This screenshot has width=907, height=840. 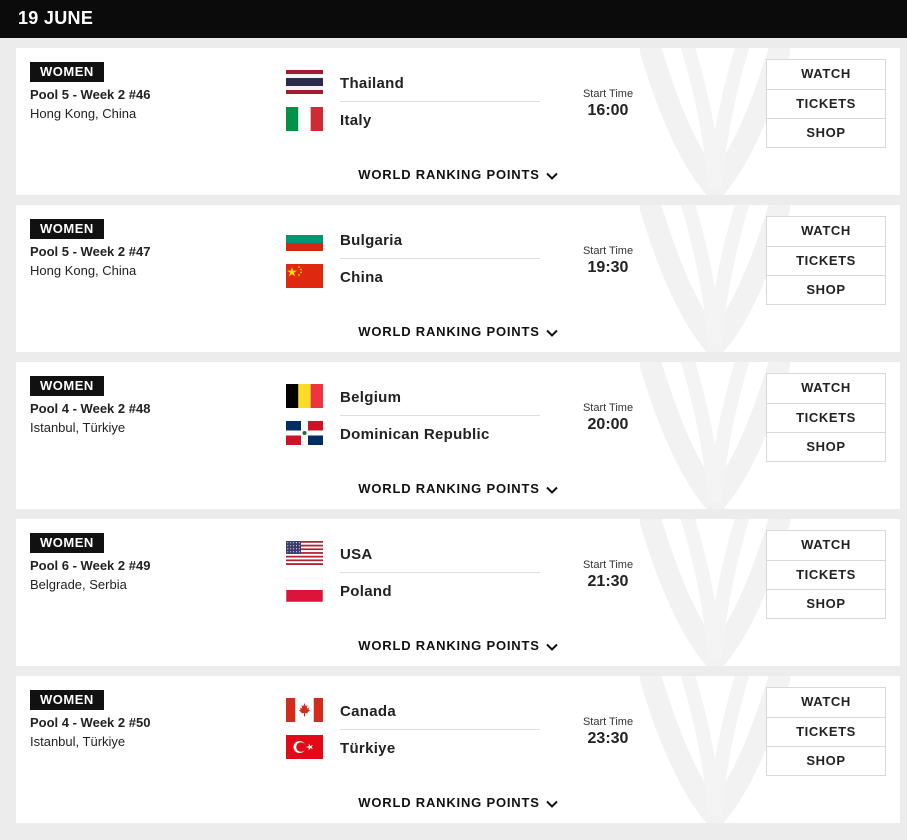 What do you see at coordinates (453, 19) in the screenshot?
I see `date-header-bar: 19 JUNE` at bounding box center [453, 19].